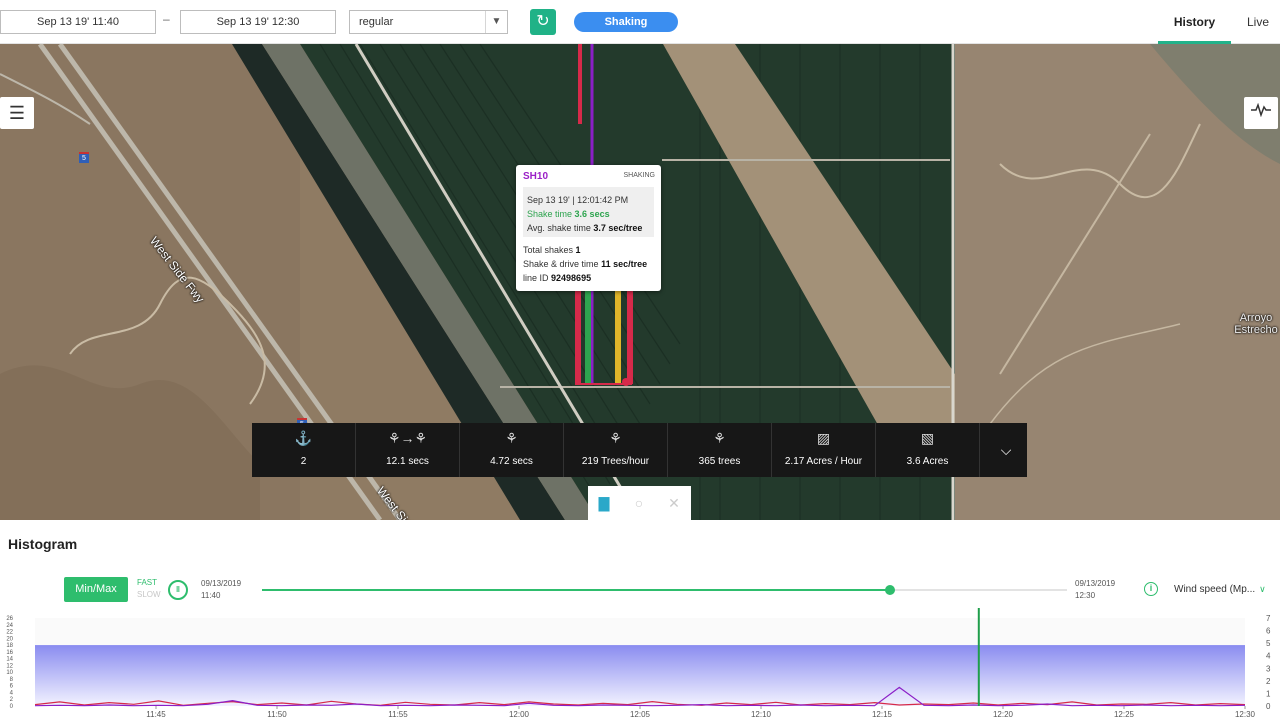  Describe the element at coordinates (303, 461) in the screenshot. I see `stat-value: 2` at that location.